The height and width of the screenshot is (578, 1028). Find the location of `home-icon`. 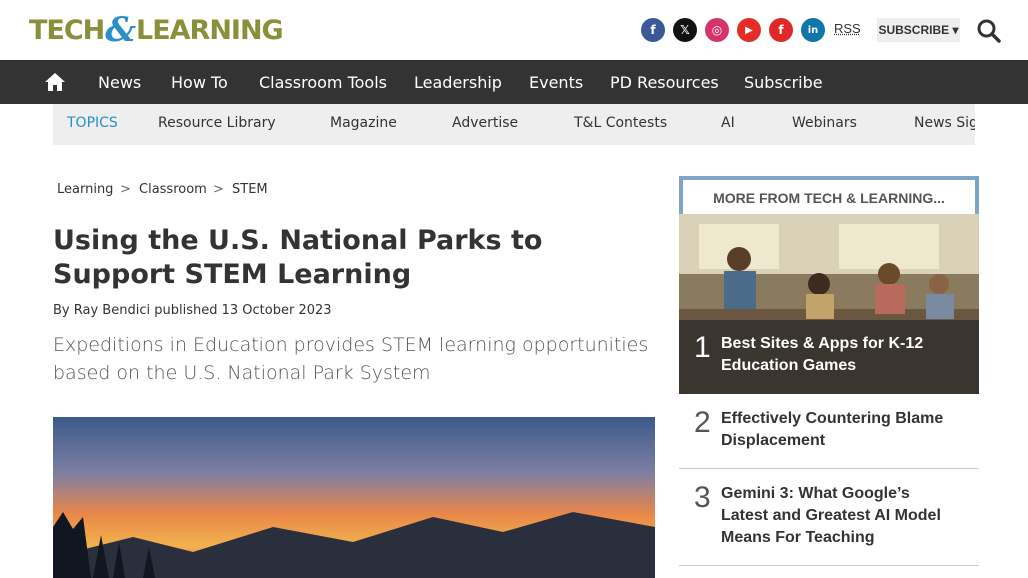

home-icon is located at coordinates (55, 82).